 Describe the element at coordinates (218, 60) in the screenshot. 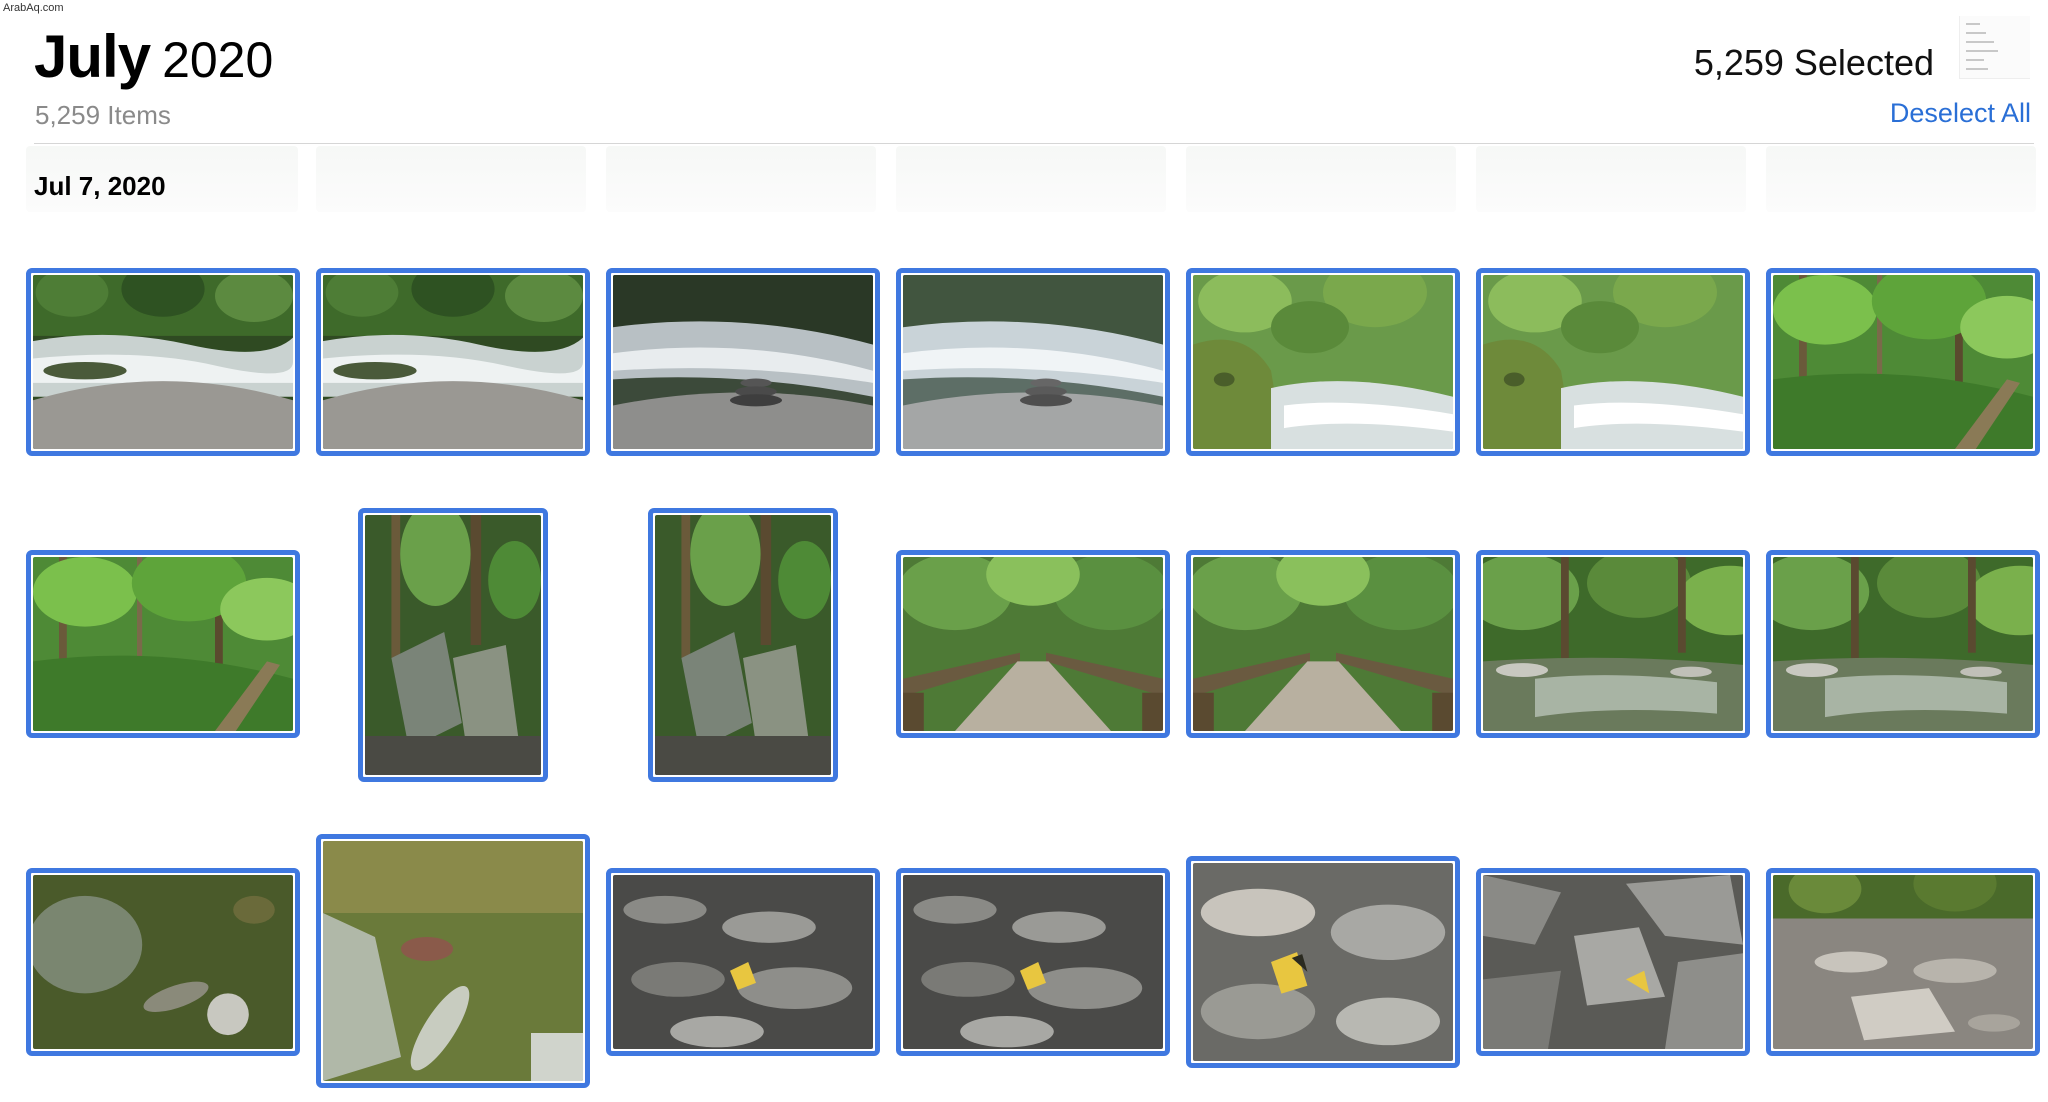

I see `title-year: 2020` at that location.